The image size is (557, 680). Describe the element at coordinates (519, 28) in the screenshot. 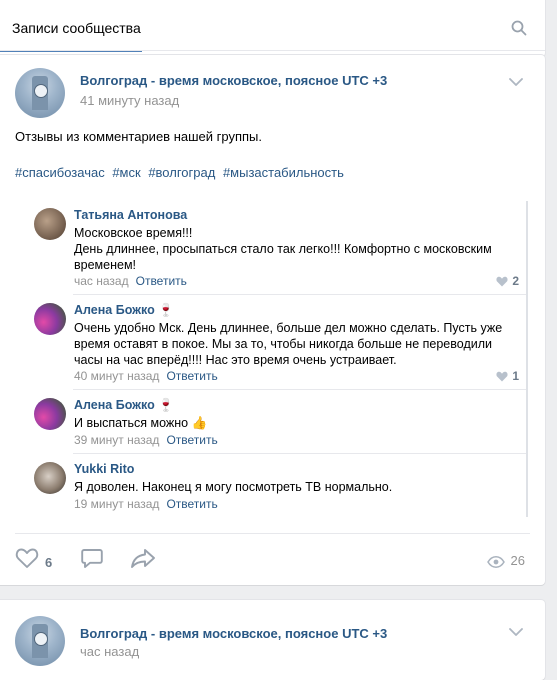

I see `search-icon` at that location.